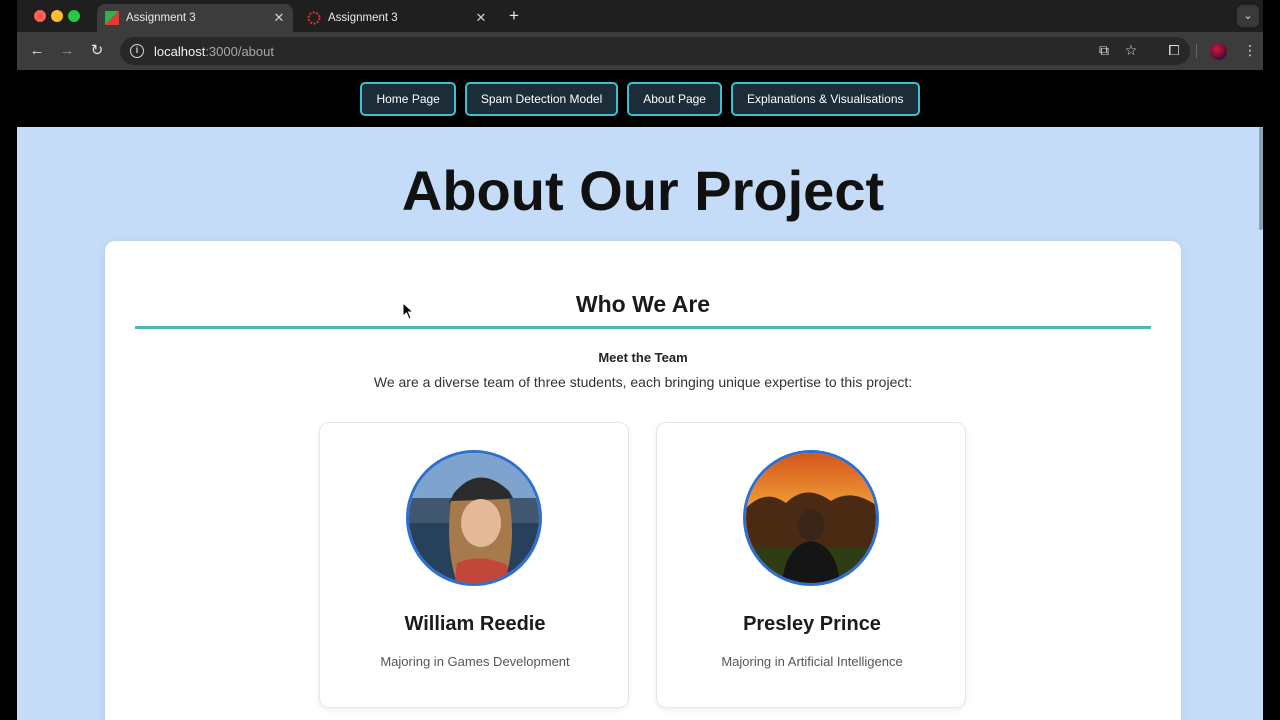 This screenshot has height=720, width=1280. I want to click on reload-icon: ↻, so click(97, 51).